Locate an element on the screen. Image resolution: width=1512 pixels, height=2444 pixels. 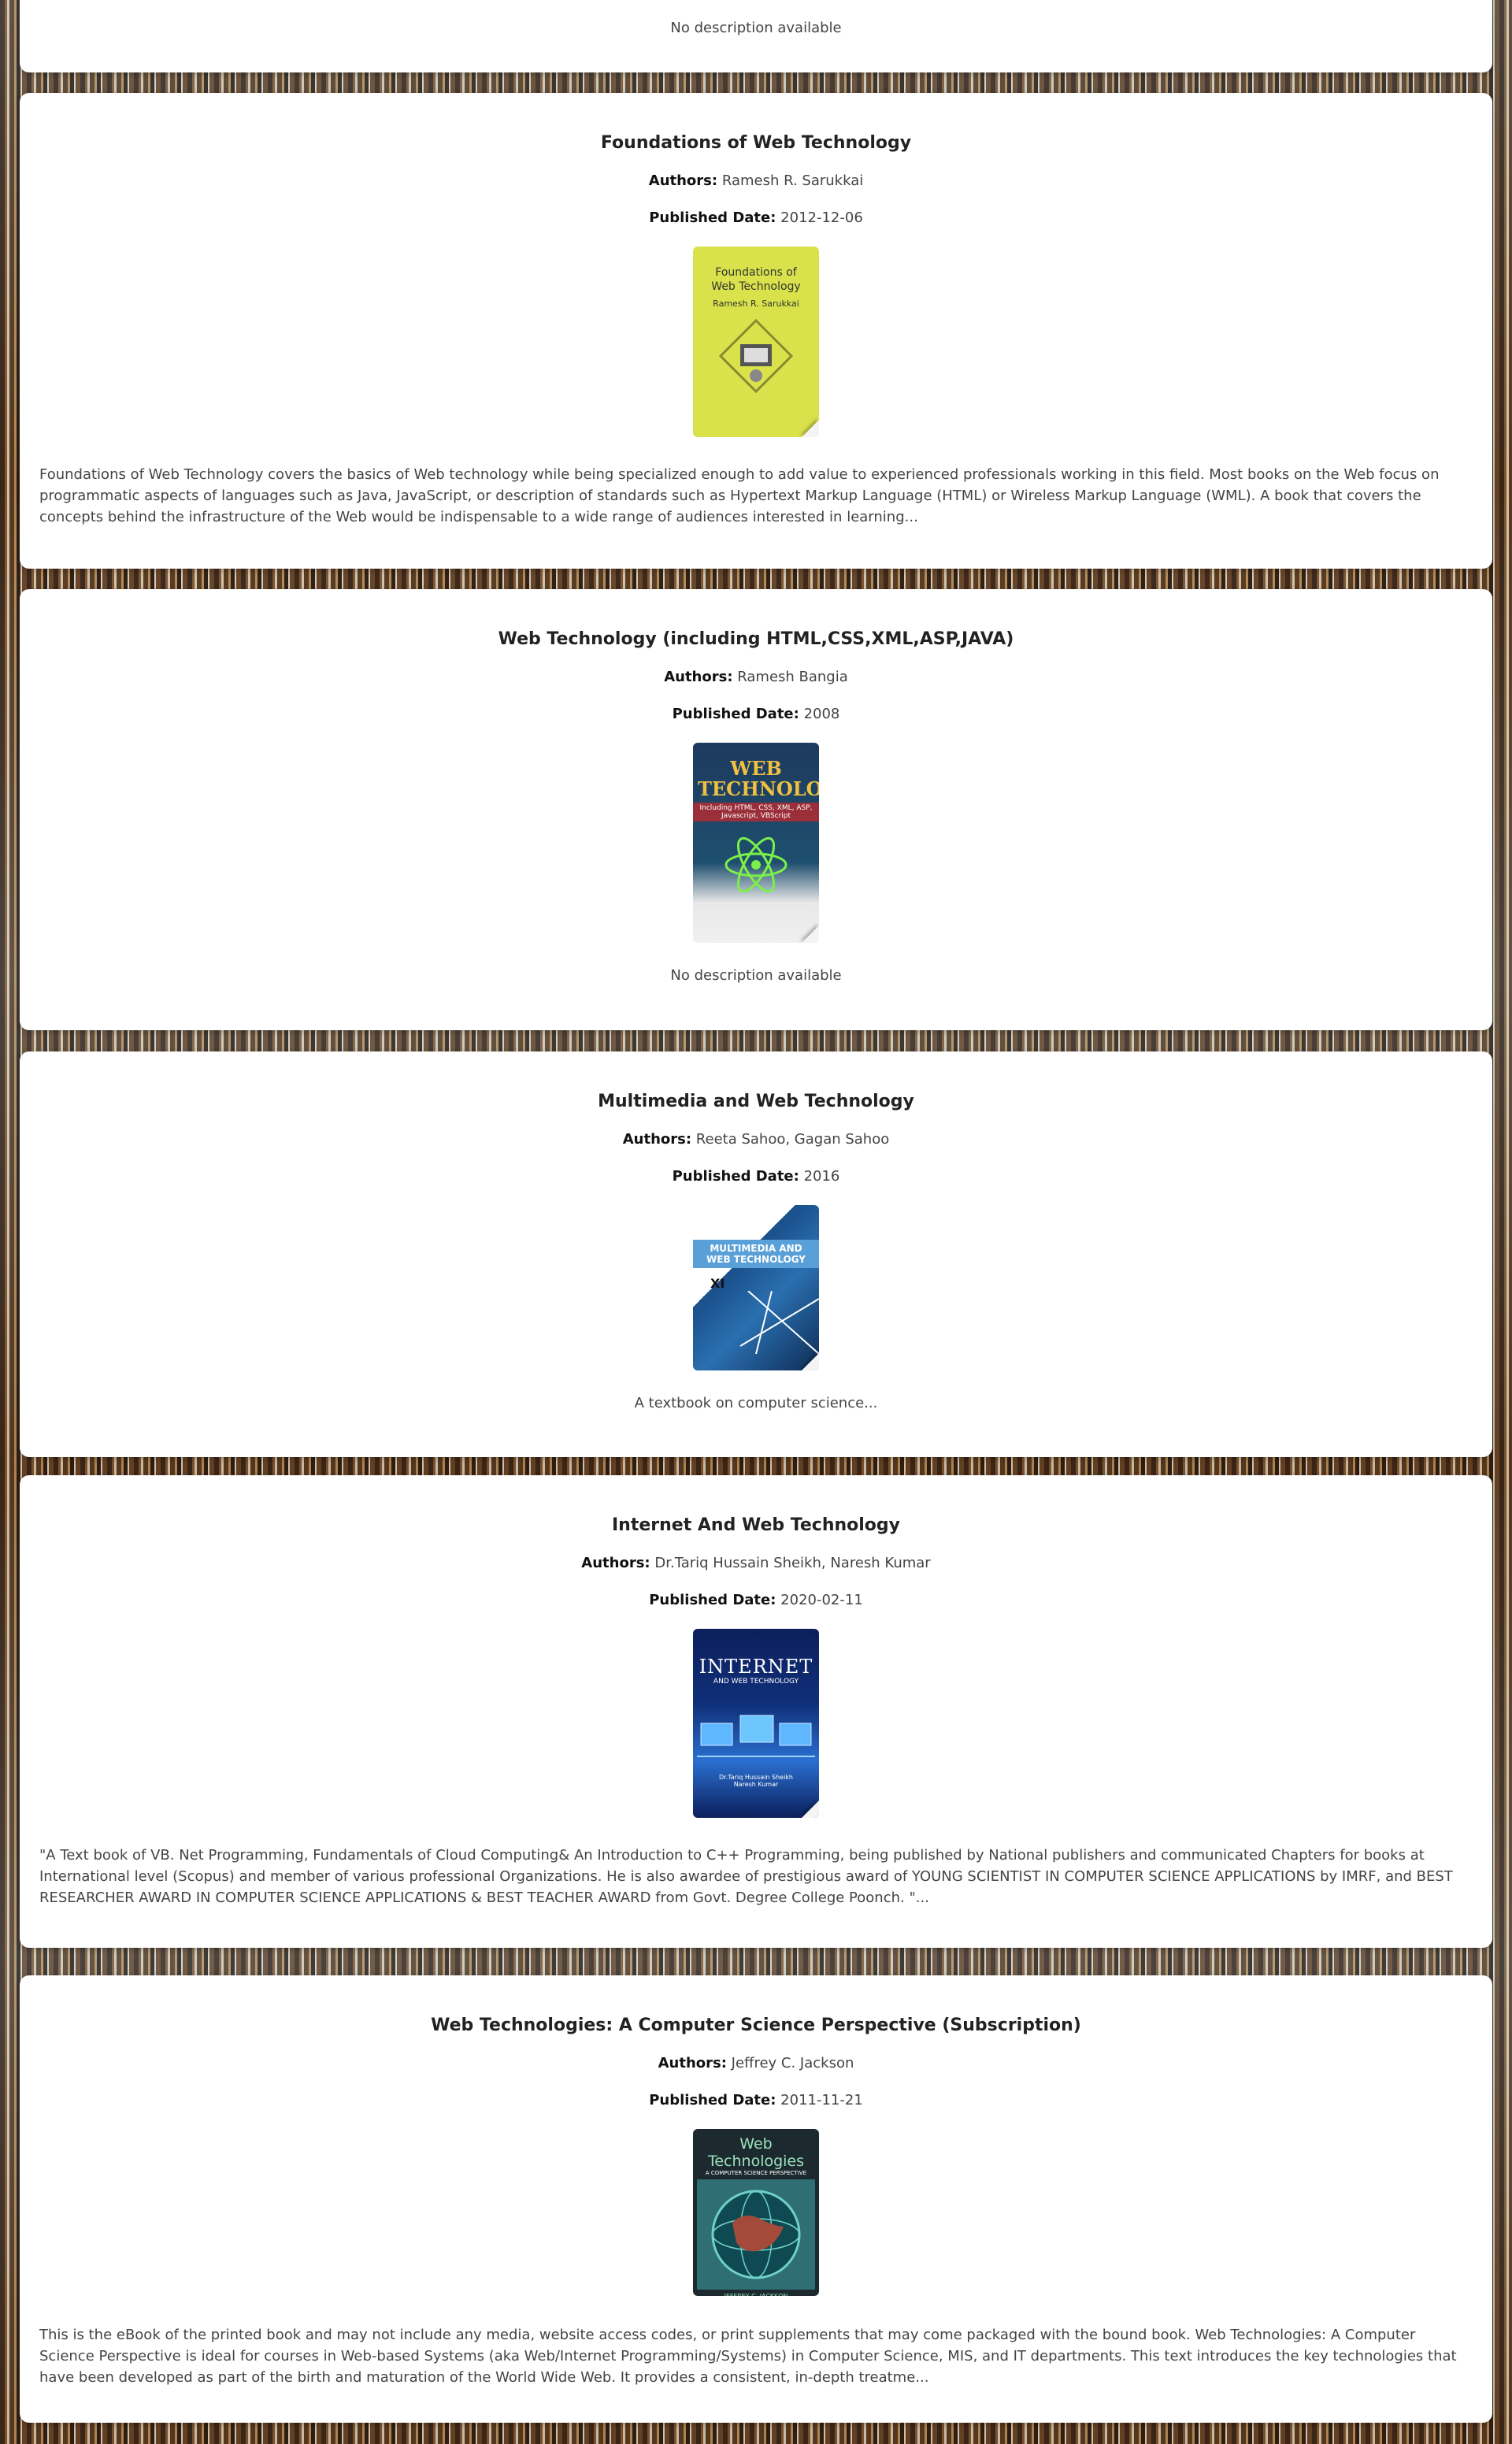
book-authors: Authors: Ramesh Bangia is located at coordinates (756, 677).